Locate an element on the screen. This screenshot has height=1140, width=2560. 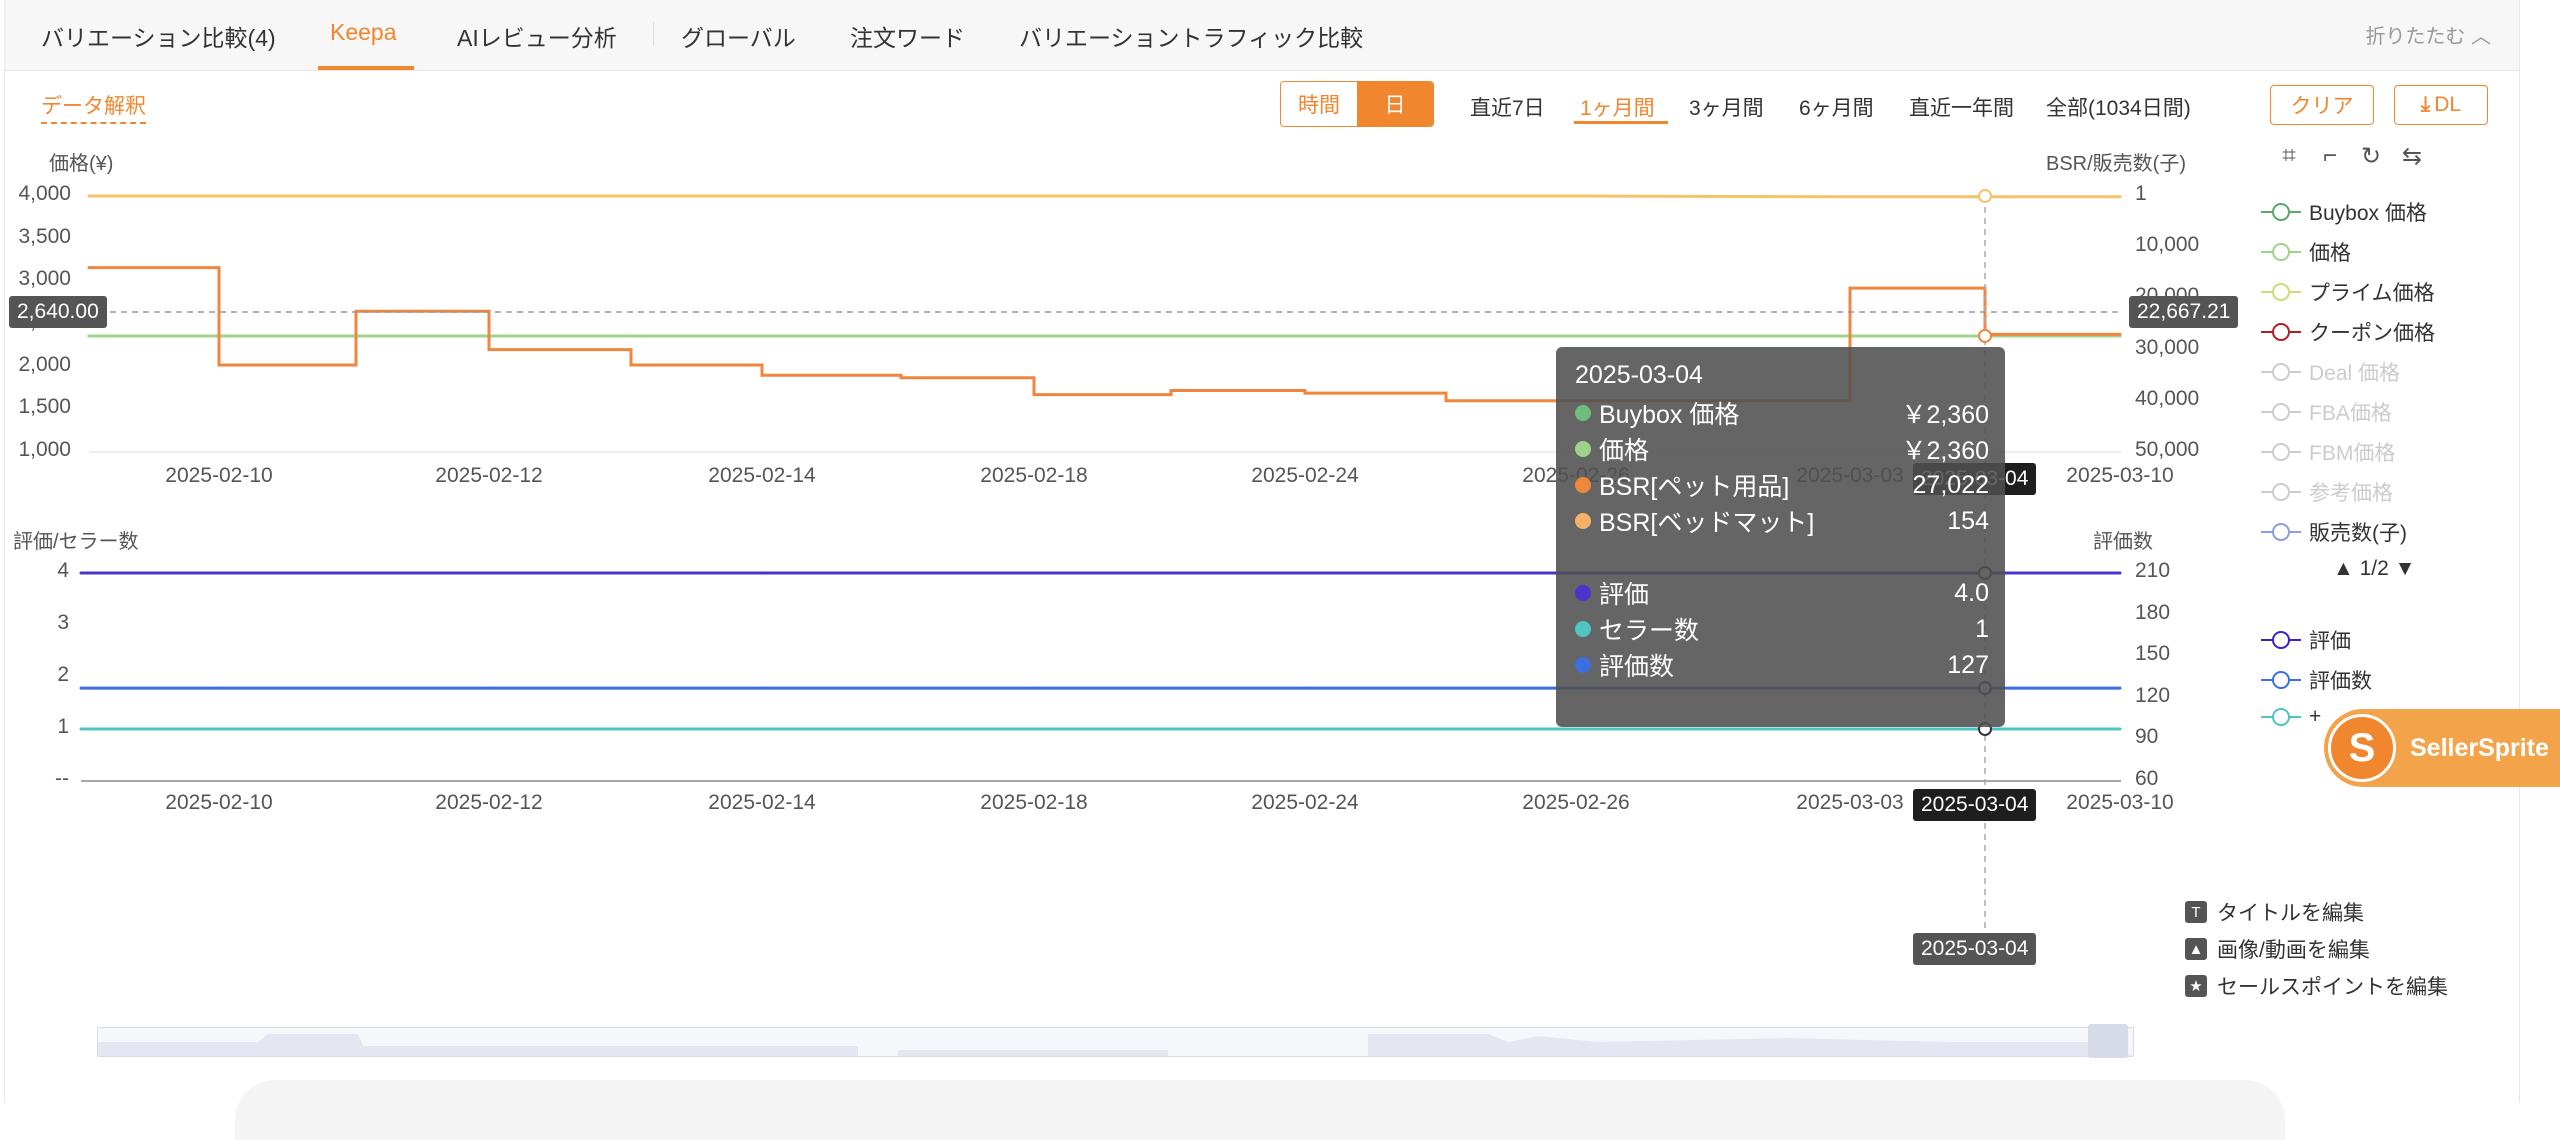
rating-axis-title: 評価/セラー数 is located at coordinates (76, 542).